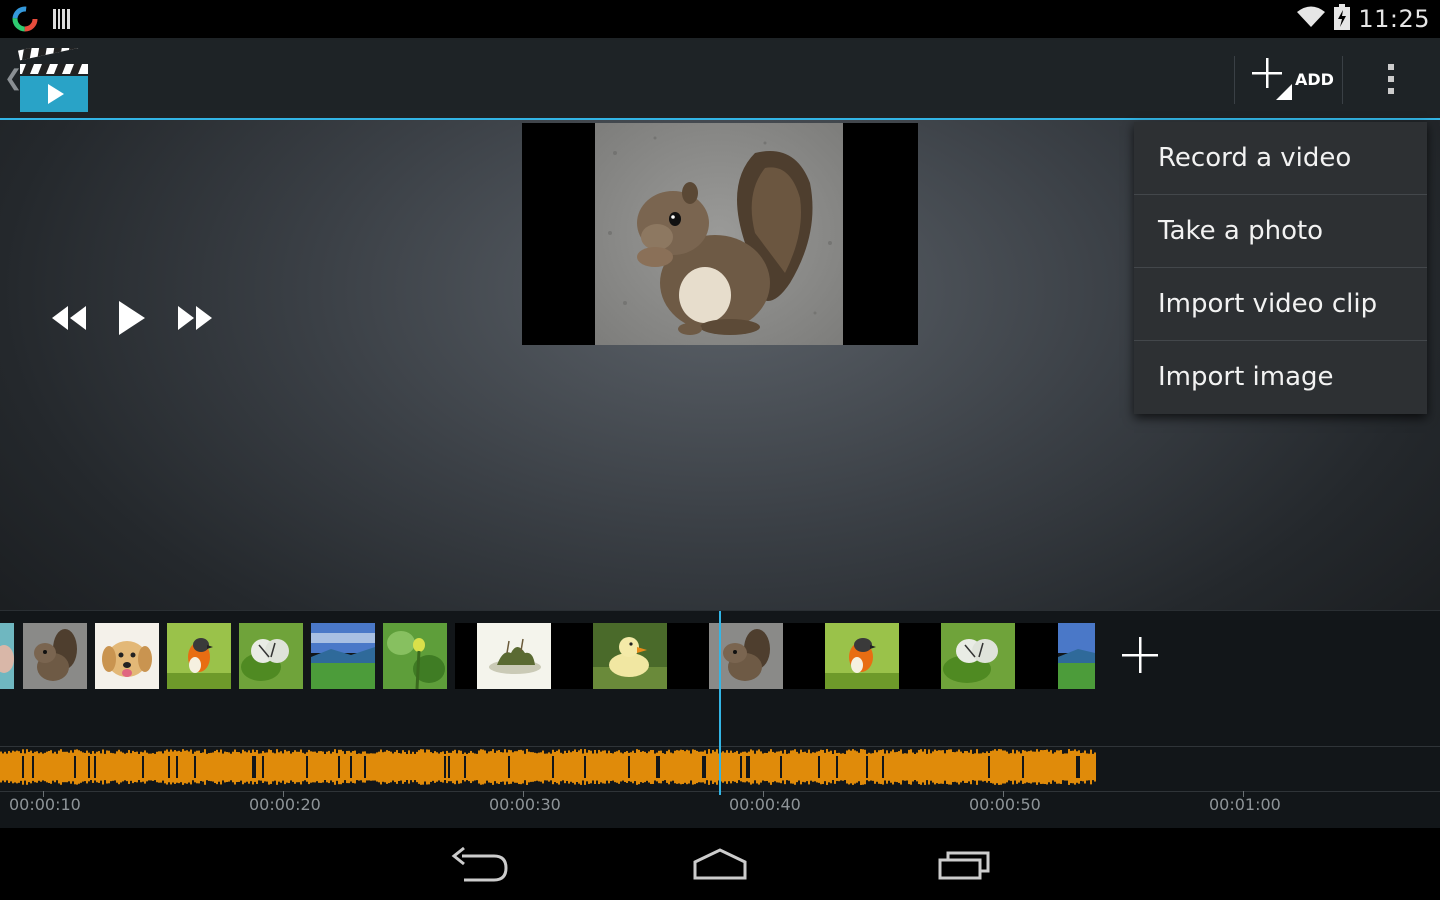 The image size is (1440, 900). What do you see at coordinates (720, 864) in the screenshot?
I see `home-icon` at bounding box center [720, 864].